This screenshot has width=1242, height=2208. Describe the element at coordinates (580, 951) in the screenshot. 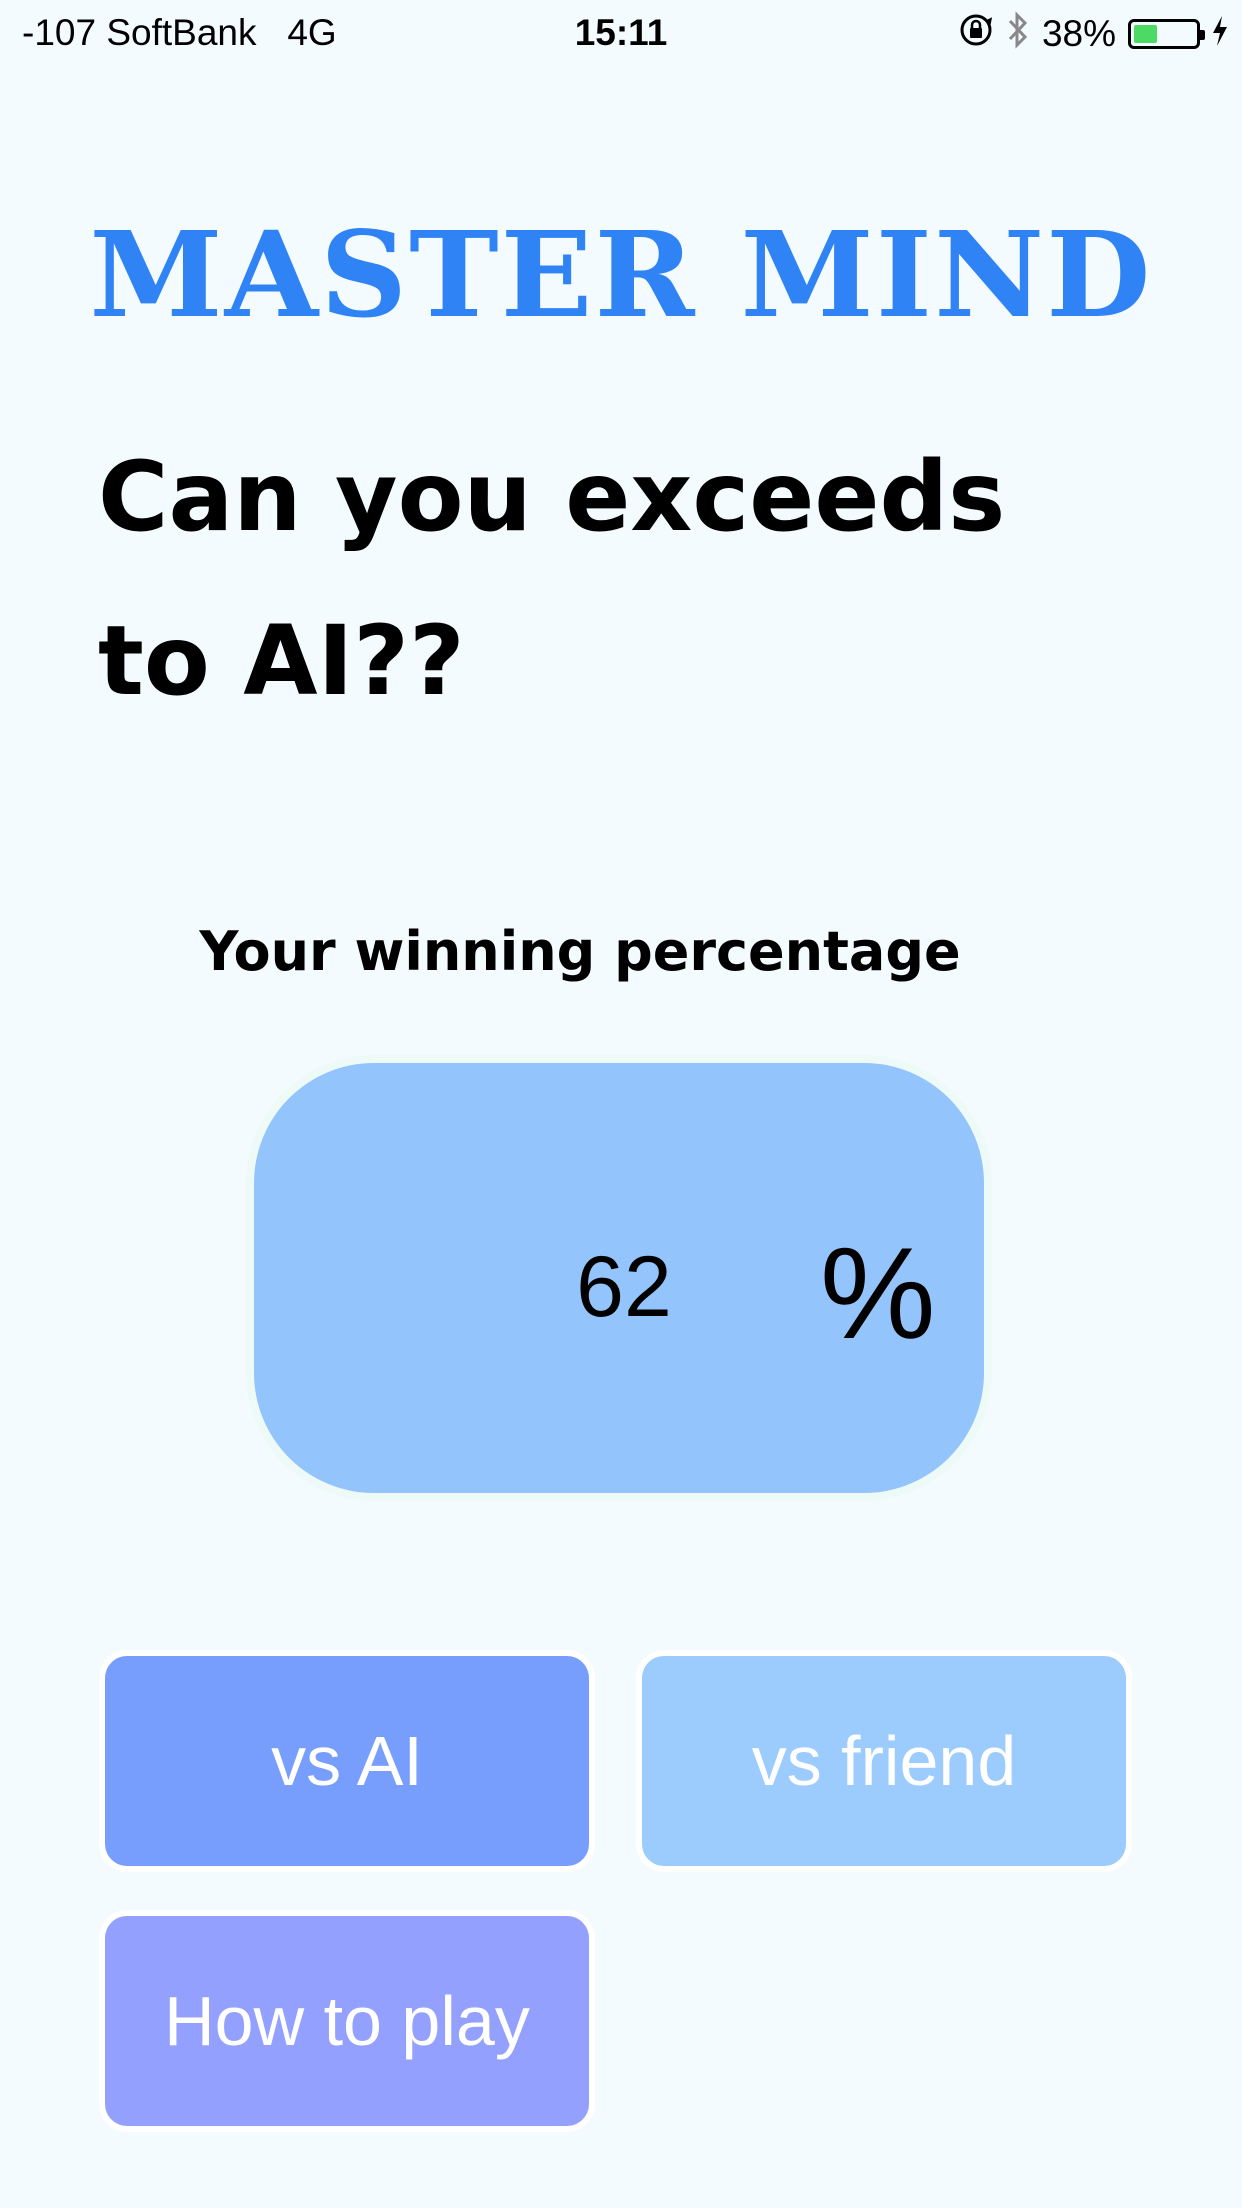

I see `winning-percentage-label: Your winning percentage` at that location.